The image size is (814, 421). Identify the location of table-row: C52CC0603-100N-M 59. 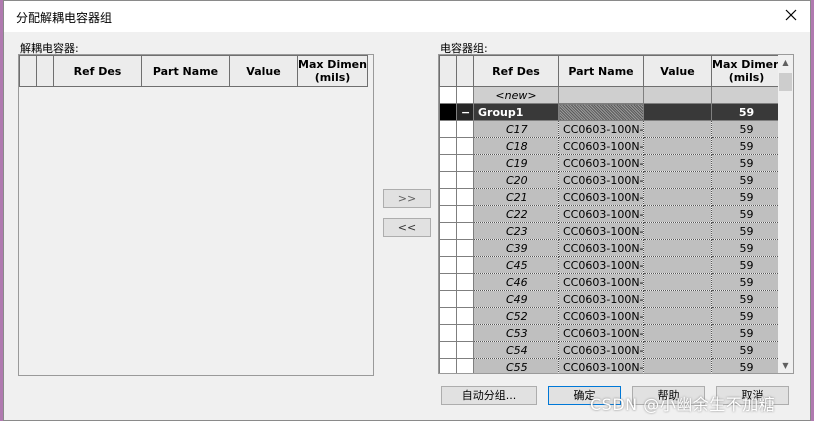
(610, 316).